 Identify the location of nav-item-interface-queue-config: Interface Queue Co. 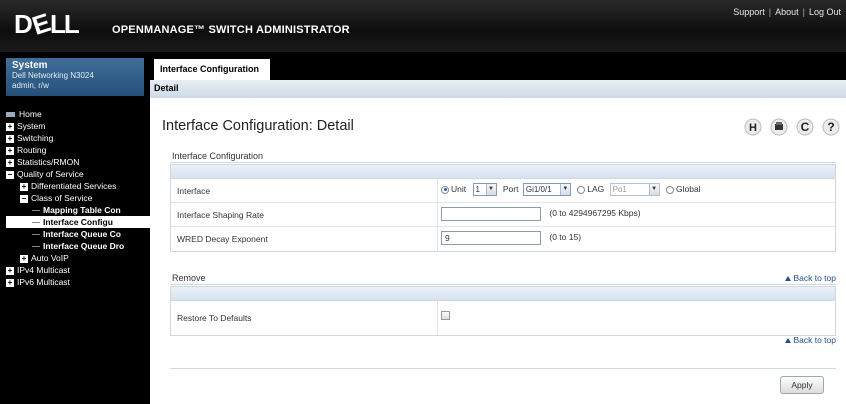
(78, 234).